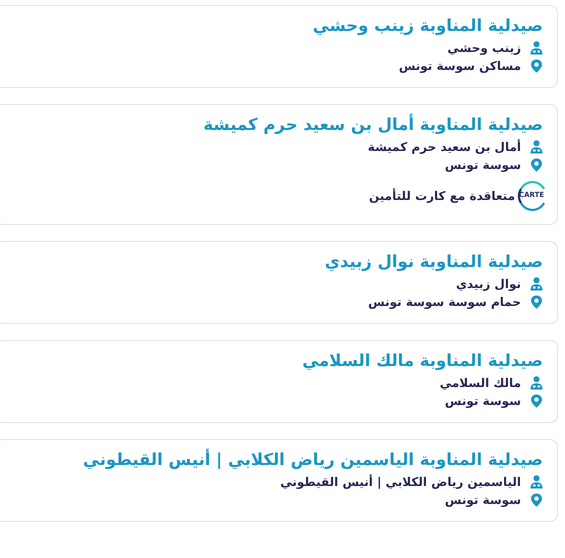 The height and width of the screenshot is (558, 565). I want to click on pharmacy-card: صيدلية المناوبة الياسمين رياض الكلابي | أنيس القيطوني الياسمين رياض الكلابي | أنيس القيطوني سوسة تونس, so click(279, 480).